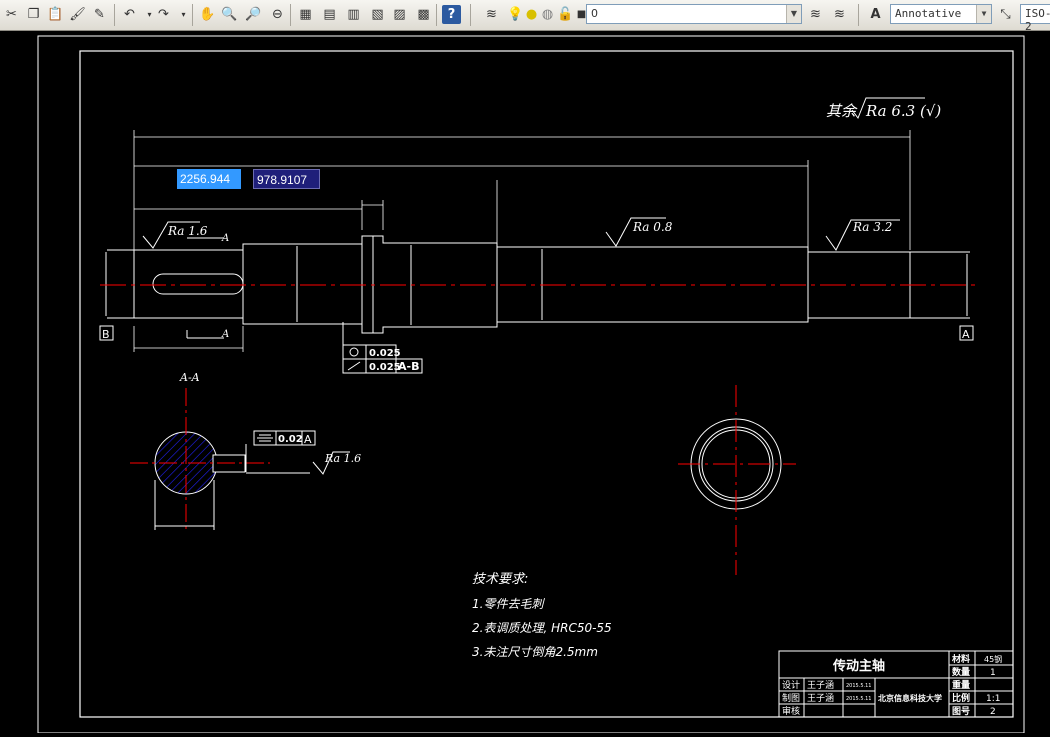  Describe the element at coordinates (225, 334) in the screenshot. I see `section-arrow-bottom-label: A` at that location.